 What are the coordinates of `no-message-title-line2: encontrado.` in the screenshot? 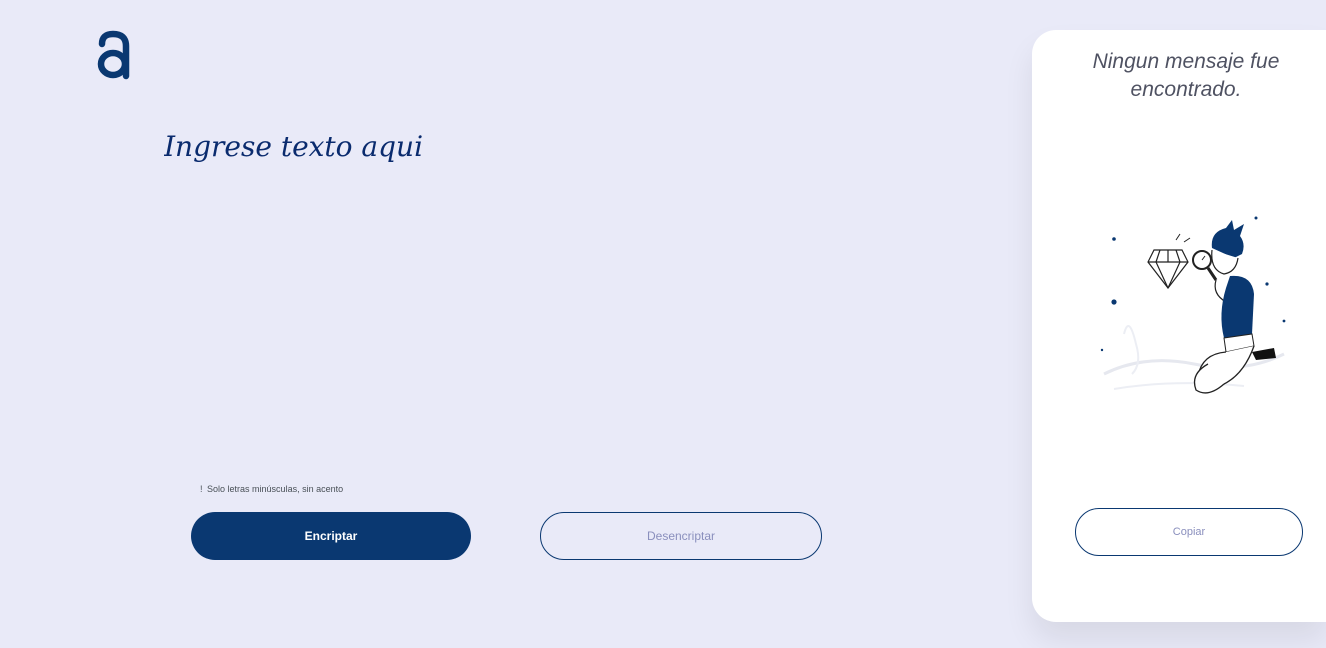 It's located at (1186, 89).